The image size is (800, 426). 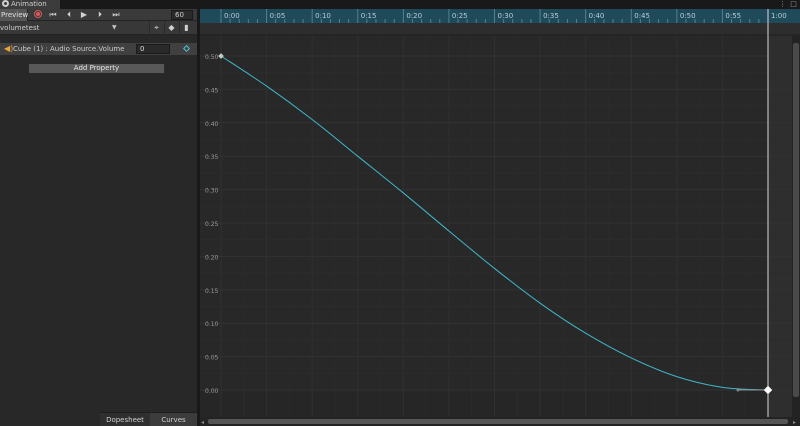 What do you see at coordinates (173, 419) in the screenshot?
I see `tab-curves: Curves` at bounding box center [173, 419].